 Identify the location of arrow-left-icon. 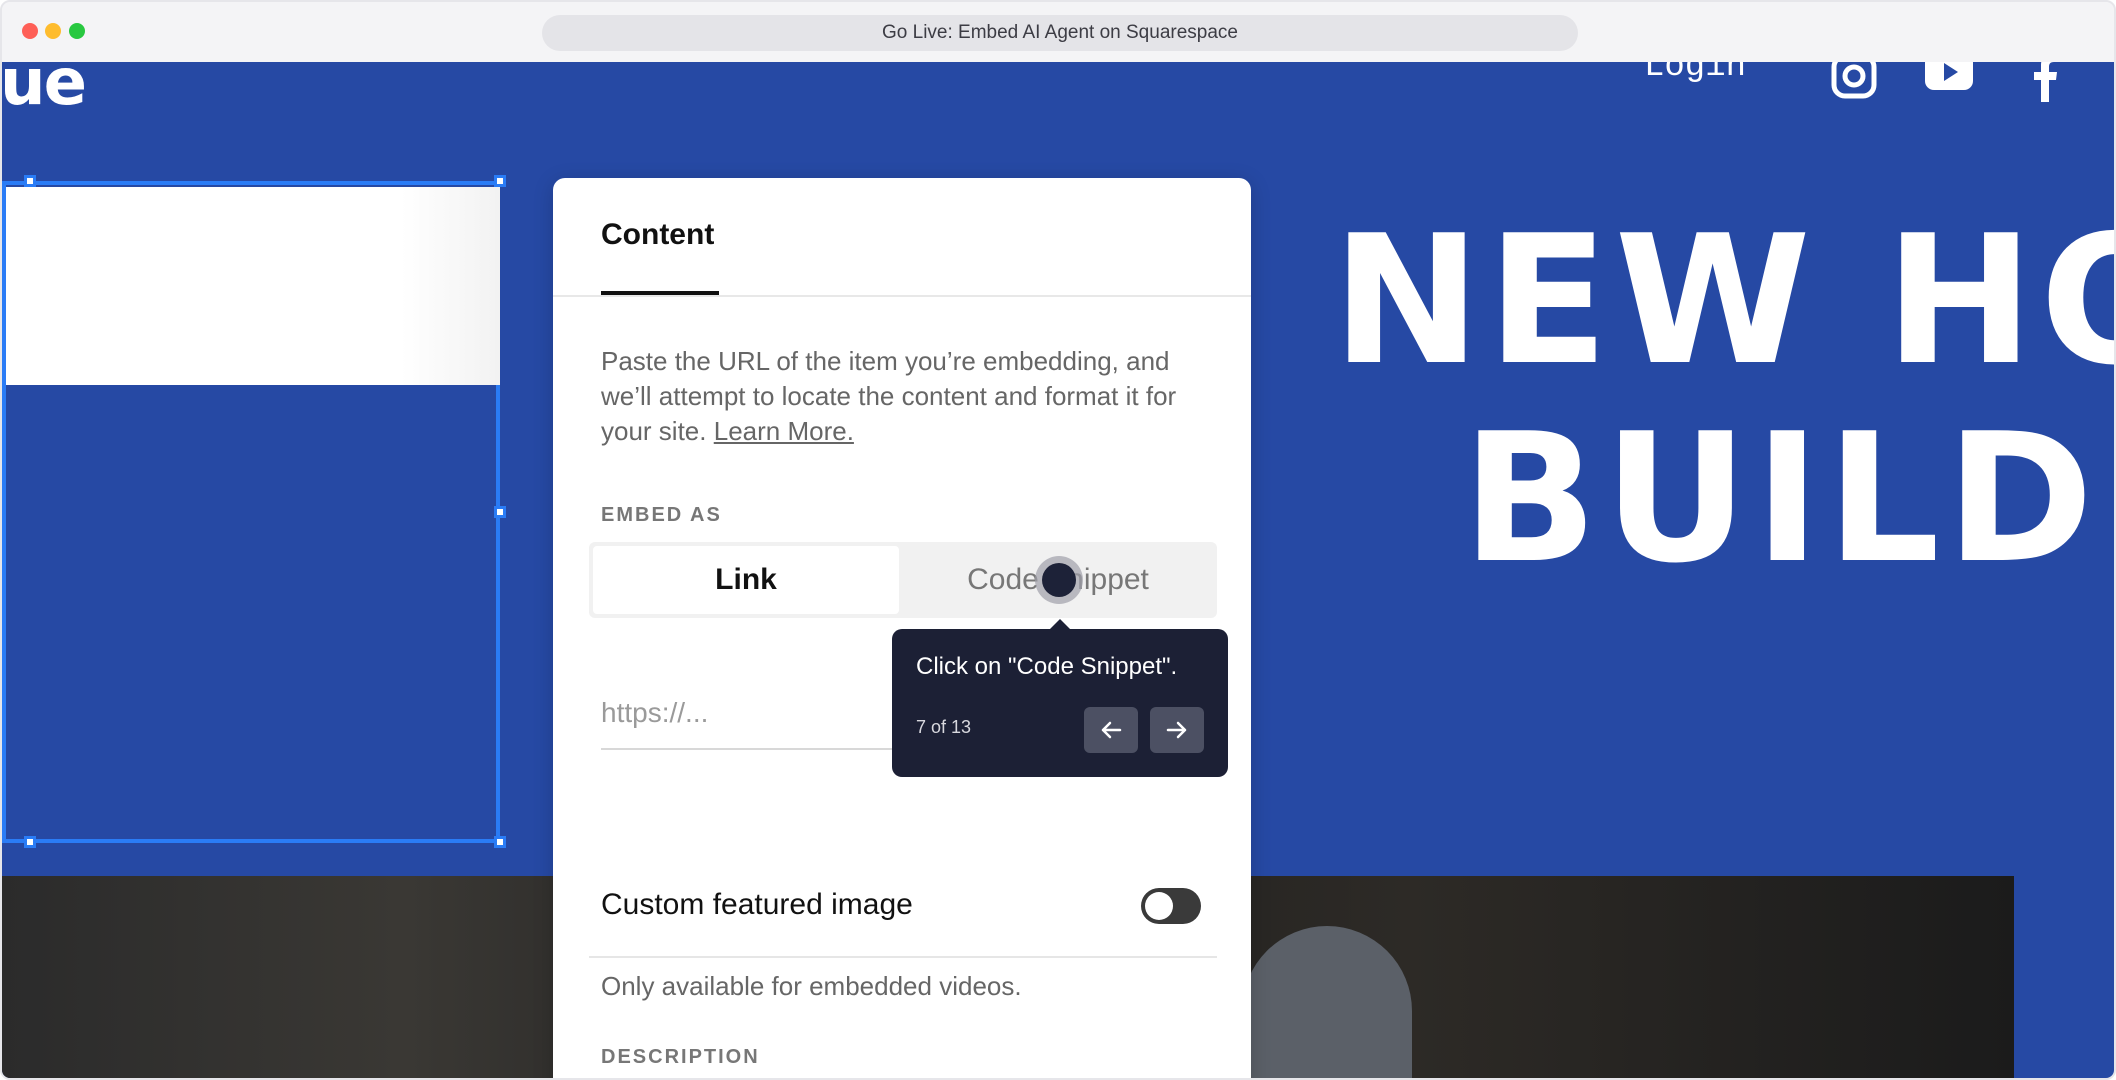
(1111, 730).